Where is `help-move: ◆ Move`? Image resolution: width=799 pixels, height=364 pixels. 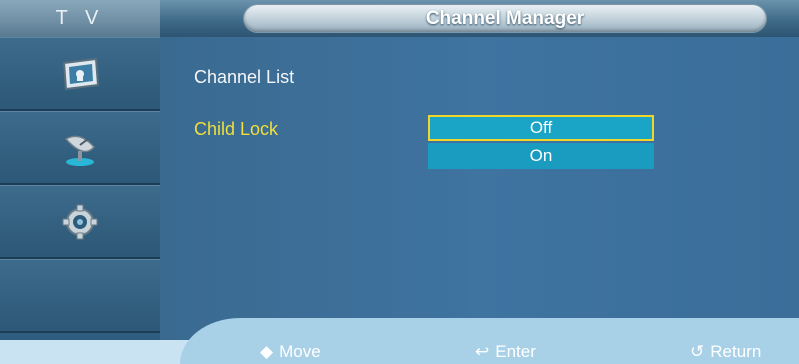 help-move: ◆ Move is located at coordinates (290, 352).